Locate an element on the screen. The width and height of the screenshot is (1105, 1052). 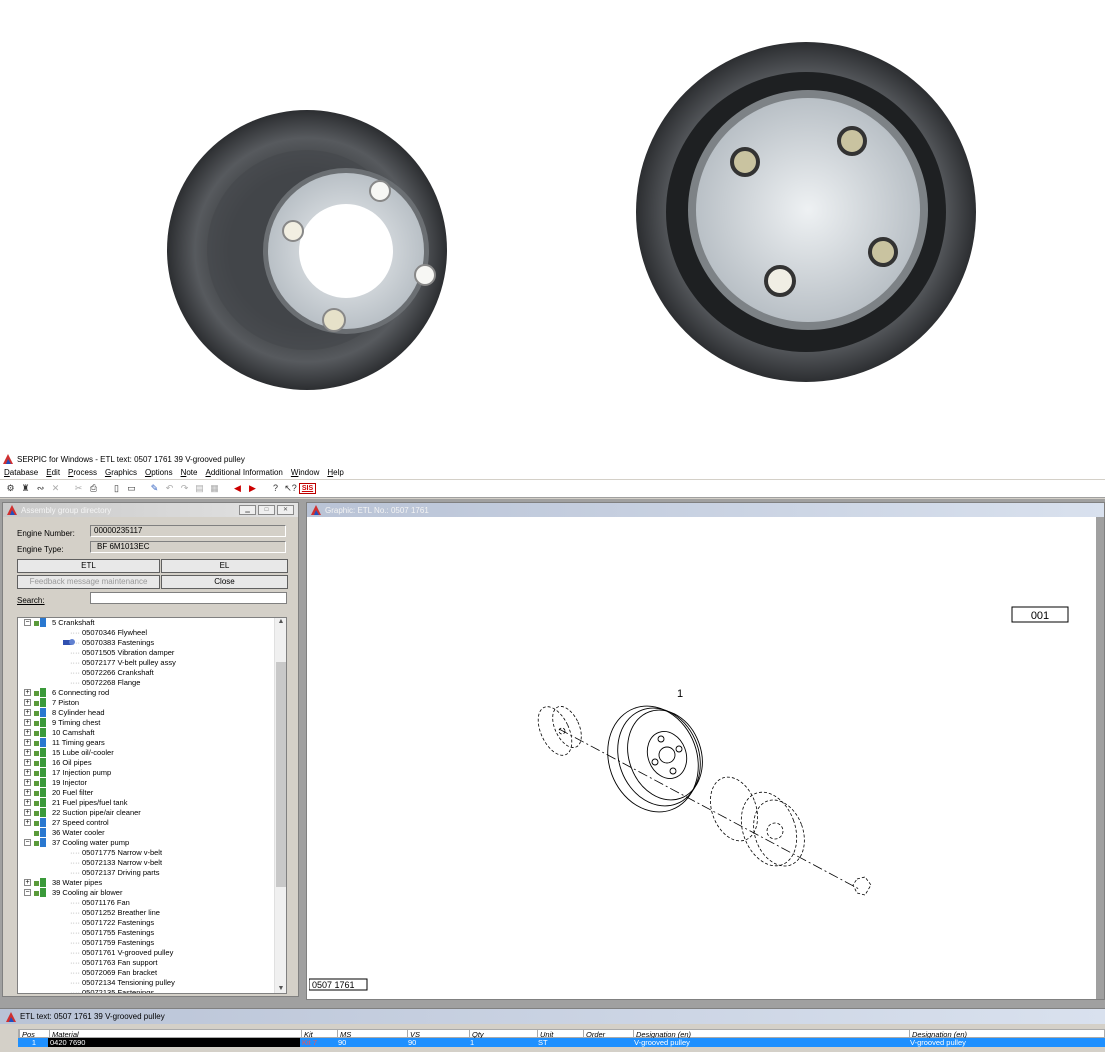
tree-item-node: ···· 05072177 V-belt pulley assy is located at coordinates (152, 663).